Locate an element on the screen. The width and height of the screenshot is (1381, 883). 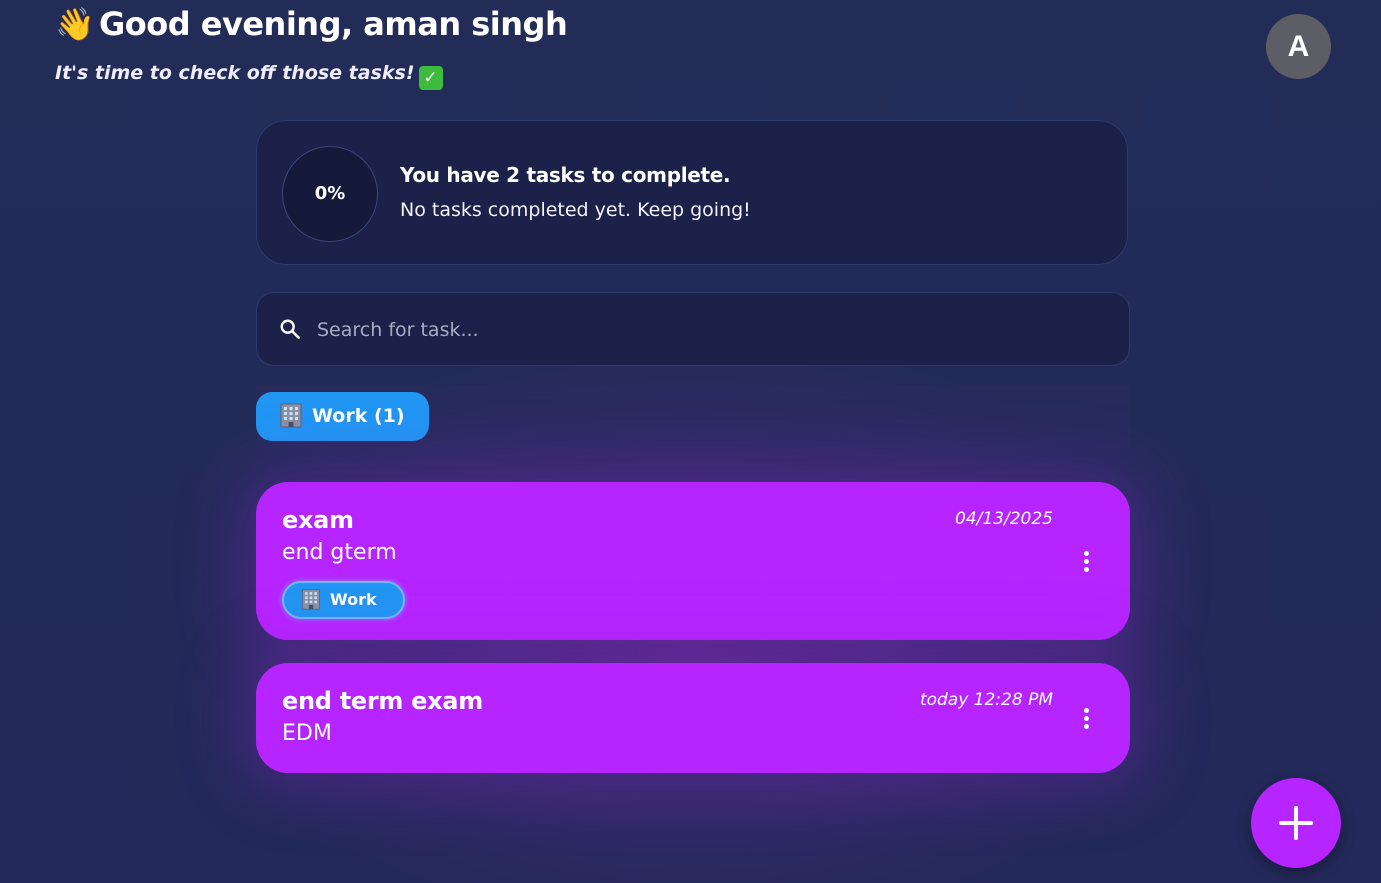
category-filter-row: Work (1) is located at coordinates (693, 417).